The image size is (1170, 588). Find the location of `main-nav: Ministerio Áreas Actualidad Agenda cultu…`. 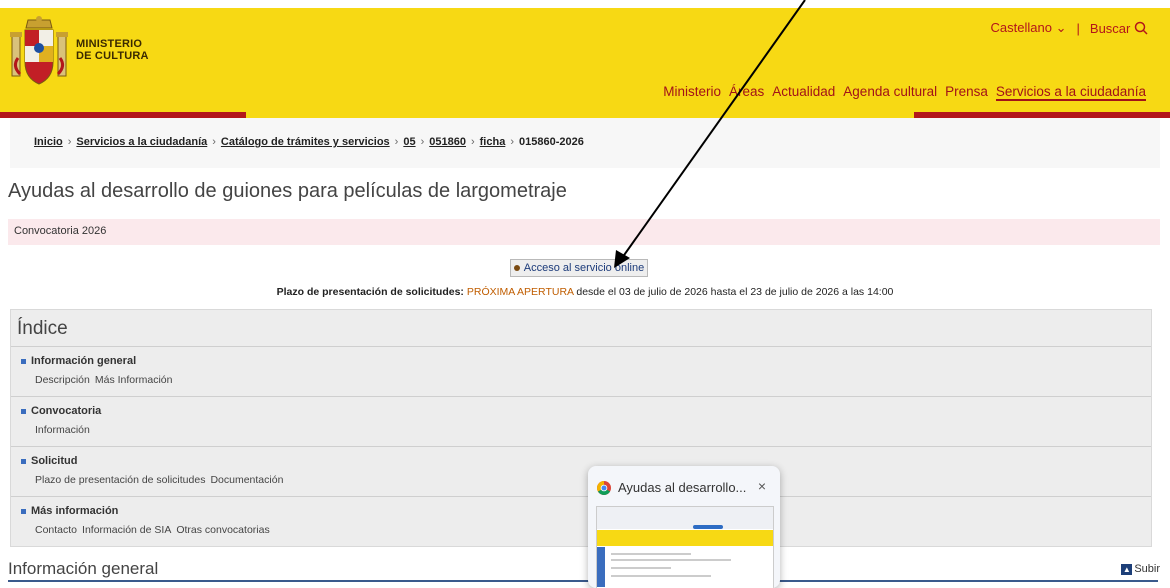

main-nav: Ministerio Áreas Actualidad Agenda cultu… is located at coordinates (904, 92).